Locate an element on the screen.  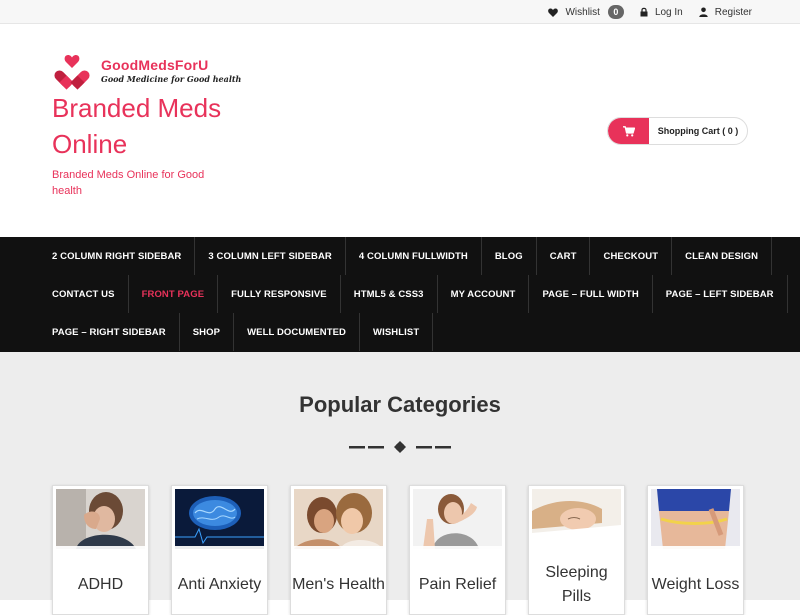
waist-measure-image is located at coordinates (695, 519).